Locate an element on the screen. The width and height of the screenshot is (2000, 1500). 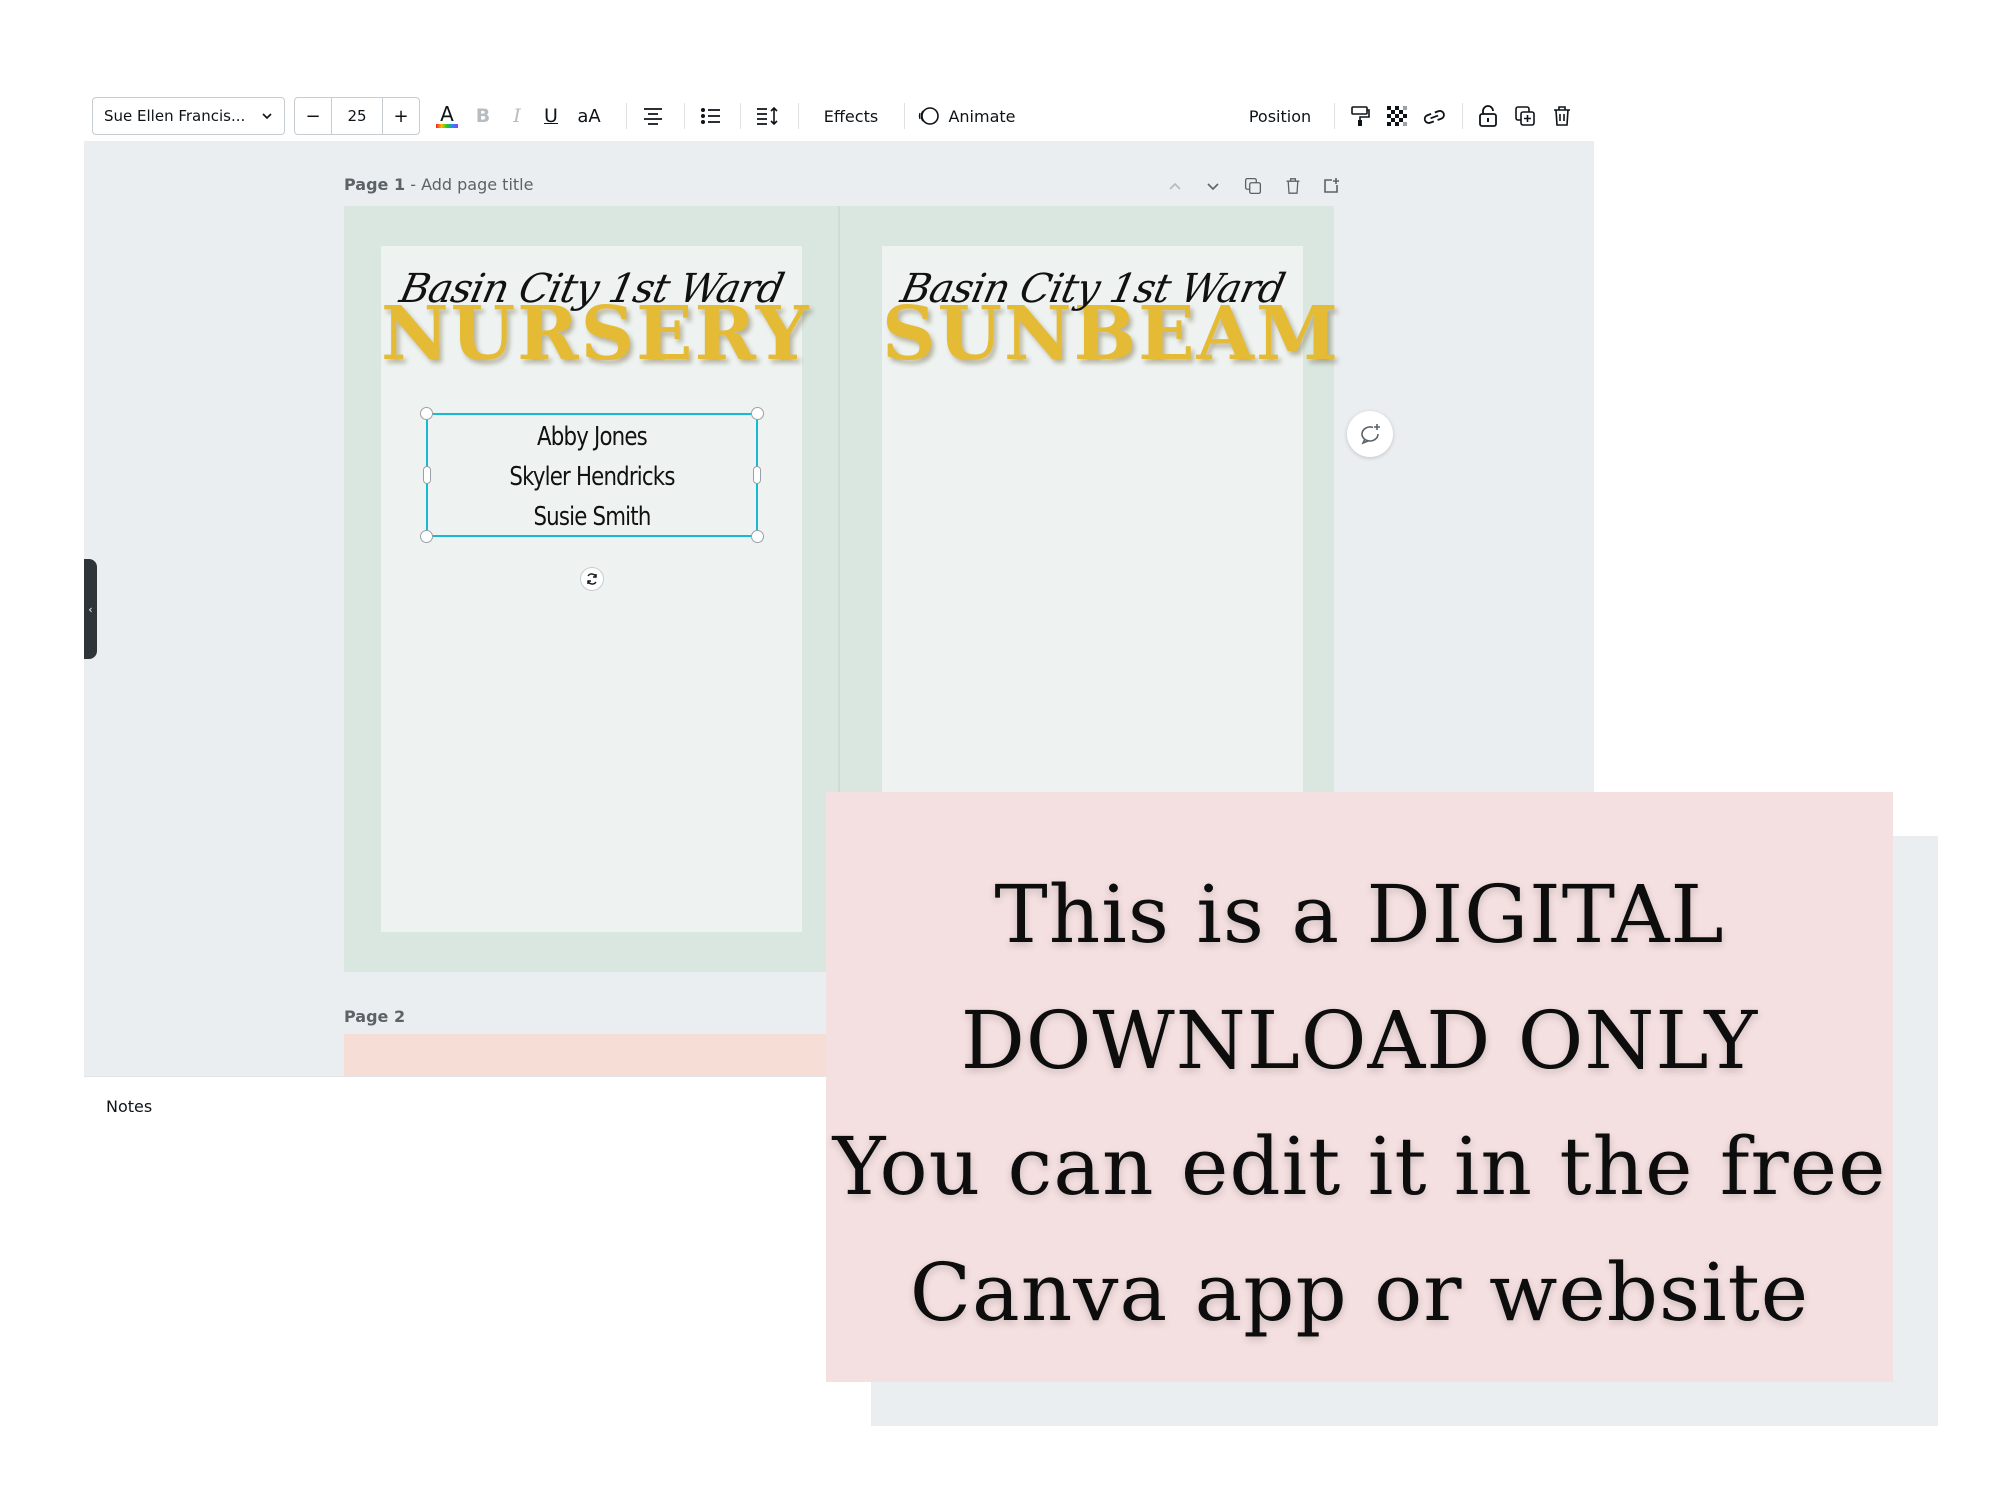
link-icon is located at coordinates (1434, 117).